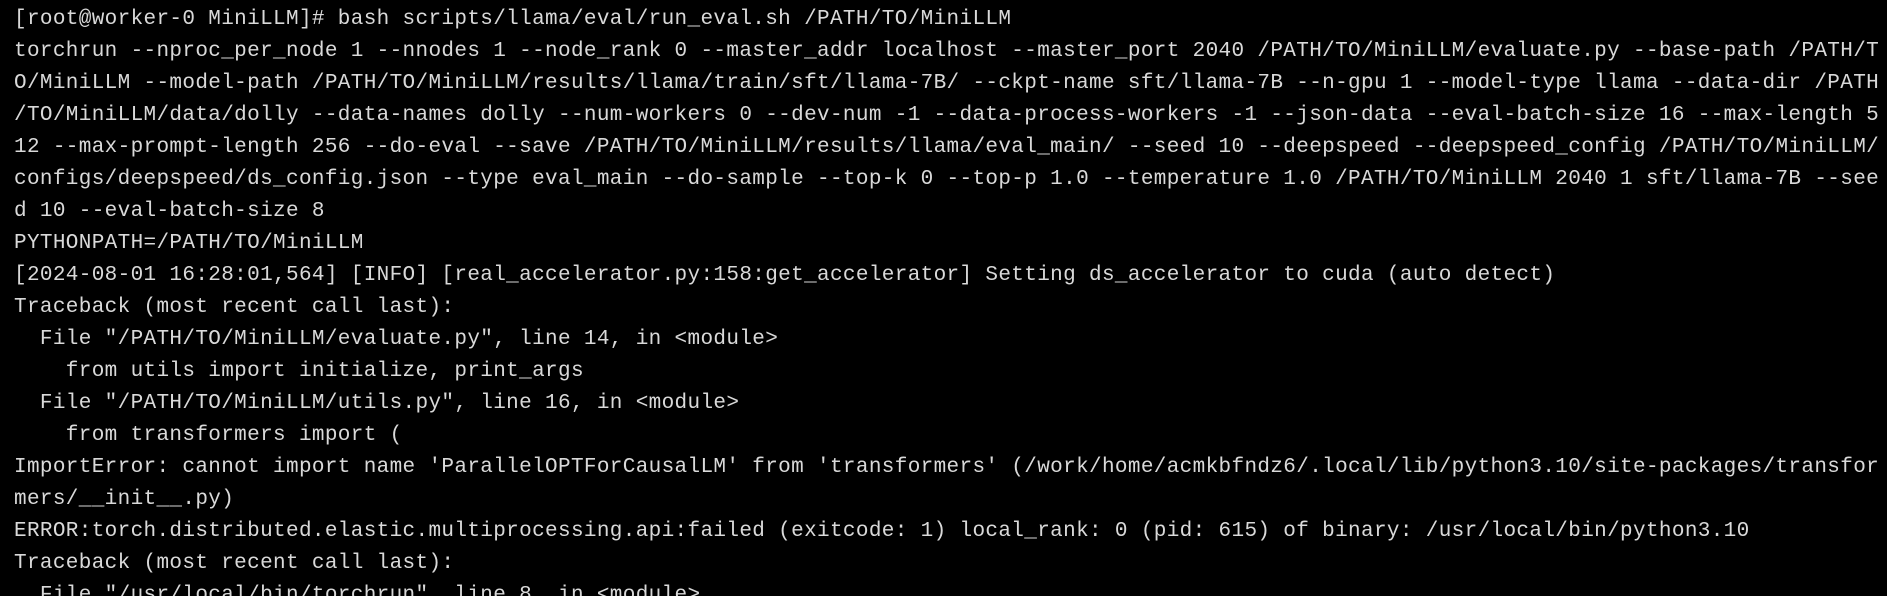 The width and height of the screenshot is (1887, 596). What do you see at coordinates (124, 499) in the screenshot?
I see `terminal-line: mers/__init__.py)` at bounding box center [124, 499].